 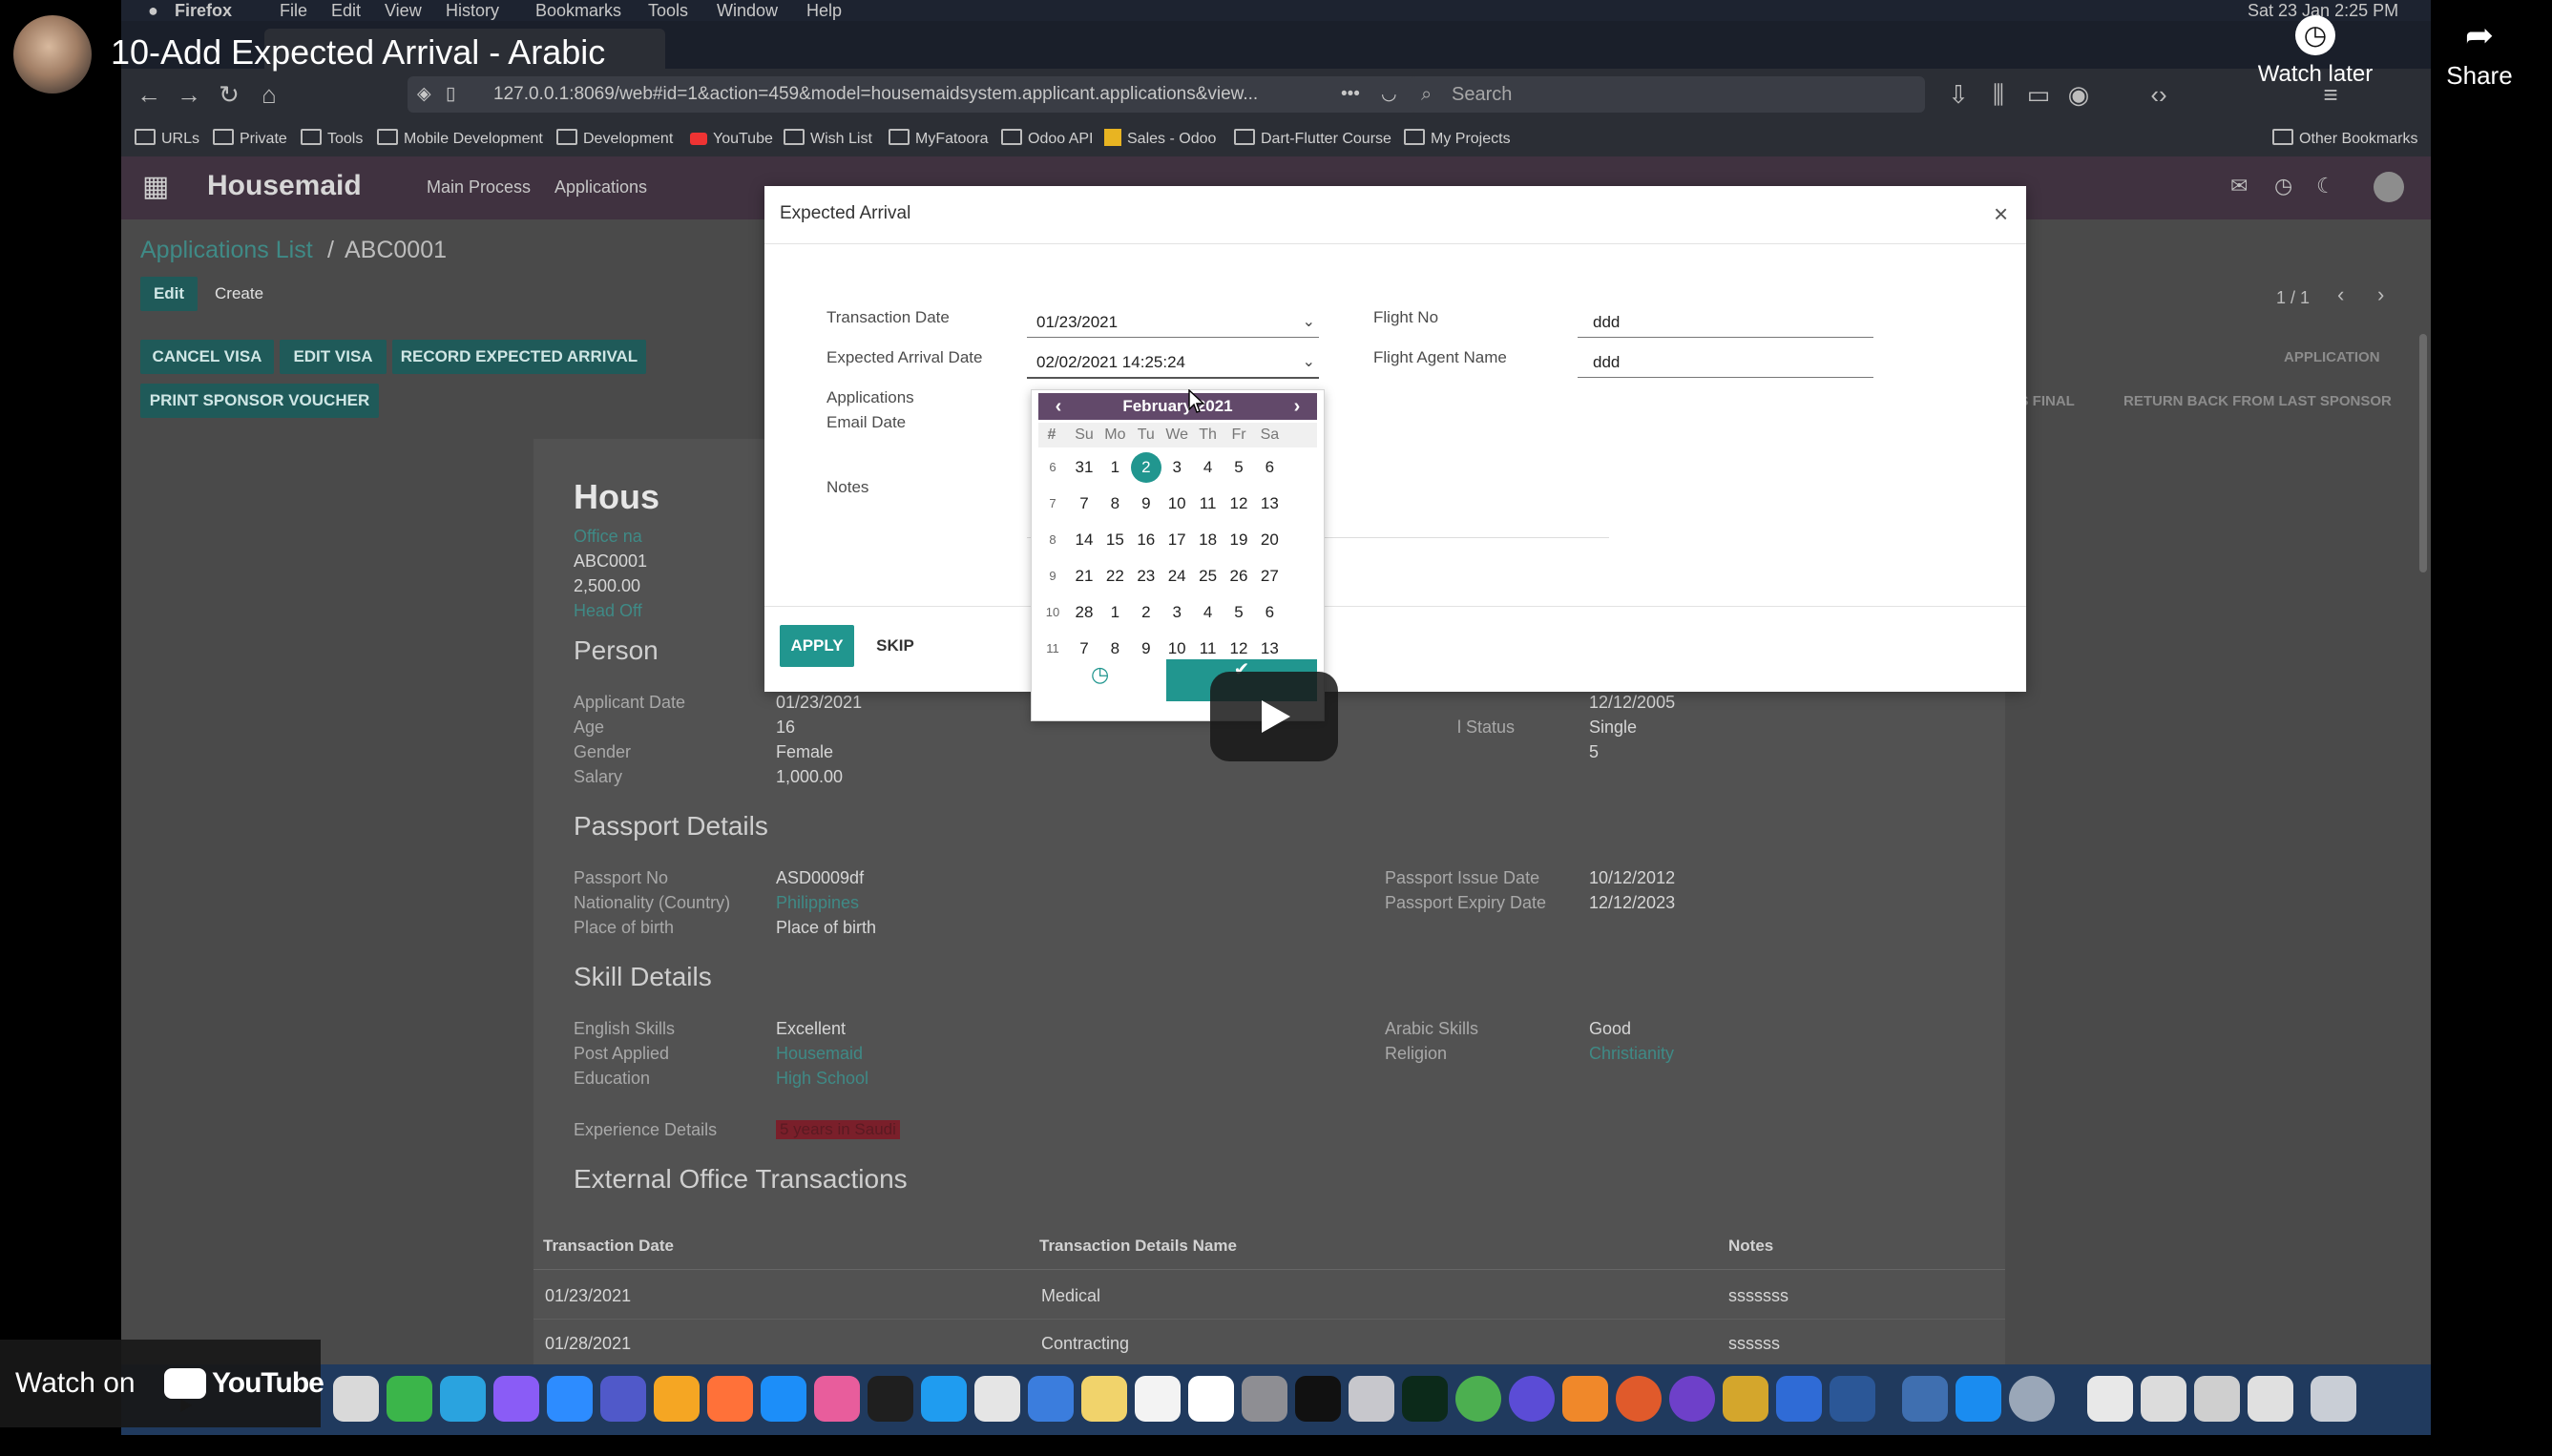 What do you see at coordinates (1173, 364) in the screenshot?
I see `expected-arrival-input: 02/02/2021 14:25:24 ⌄` at bounding box center [1173, 364].